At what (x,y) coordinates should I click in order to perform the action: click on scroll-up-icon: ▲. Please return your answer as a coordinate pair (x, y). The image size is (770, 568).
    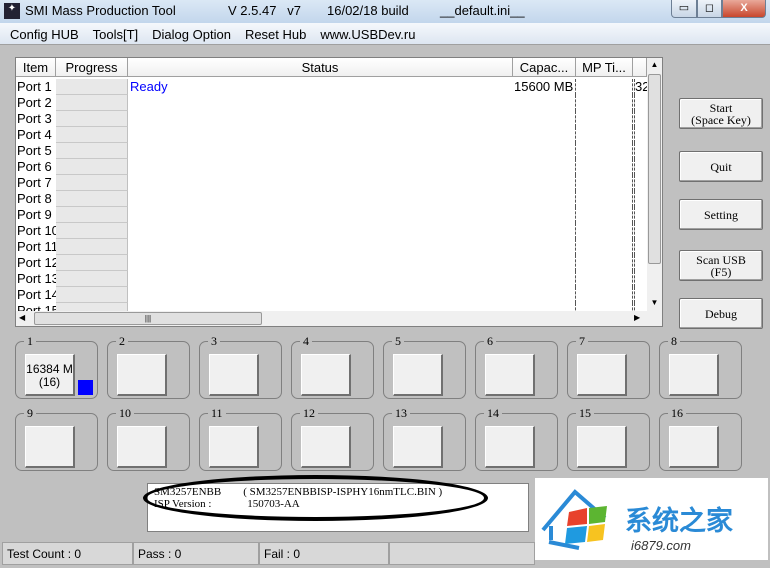
    Looking at the image, I should click on (654, 64).